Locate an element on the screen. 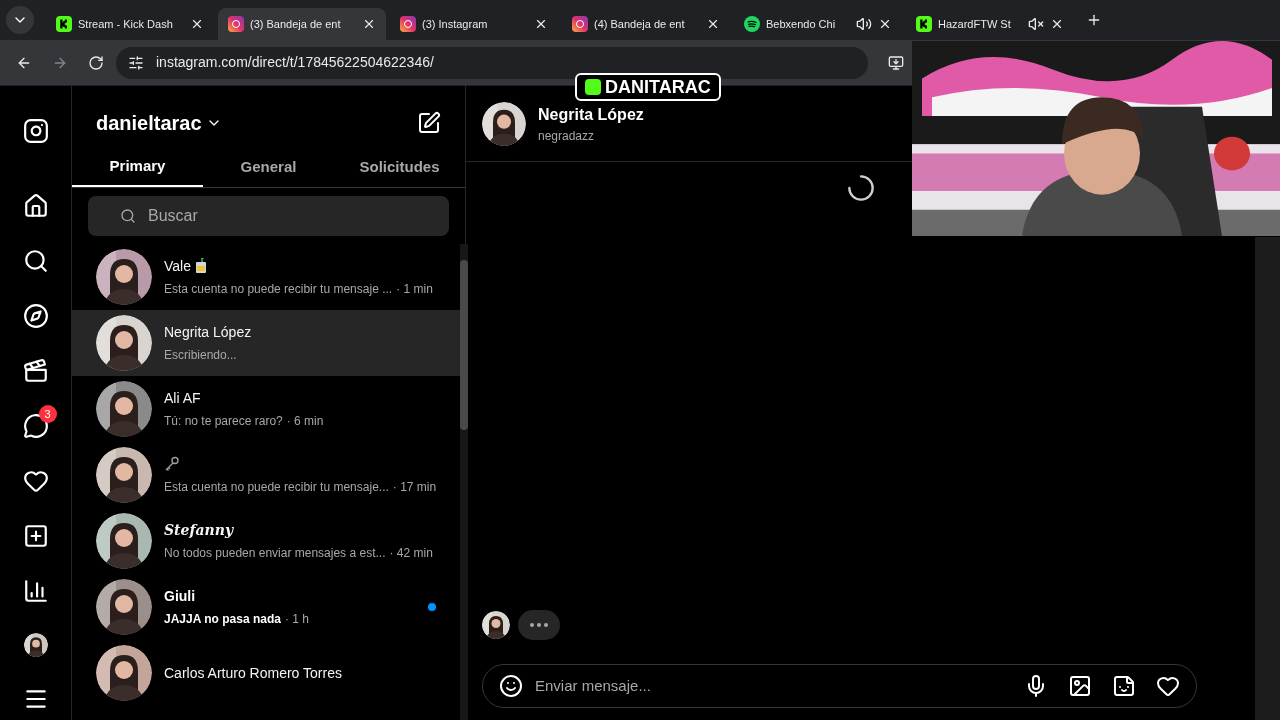 This screenshot has height=720, width=1280. search-input: Buscar is located at coordinates (282, 216).